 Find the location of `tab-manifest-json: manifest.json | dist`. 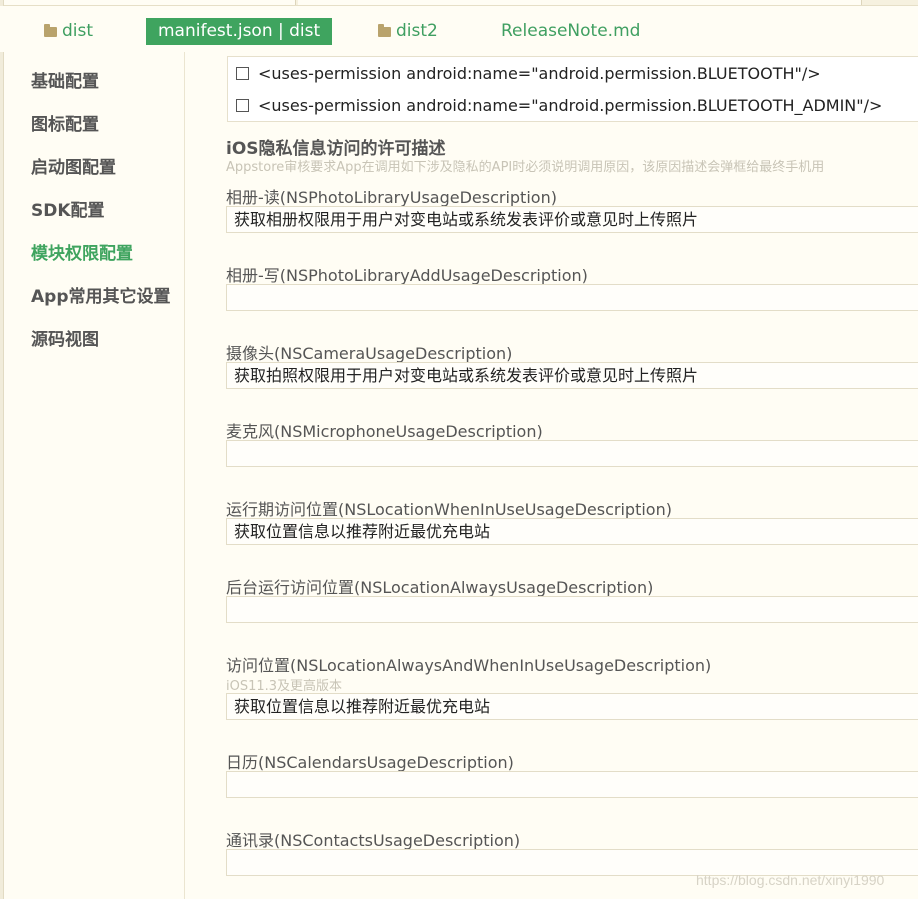

tab-manifest-json: manifest.json | dist is located at coordinates (239, 31).